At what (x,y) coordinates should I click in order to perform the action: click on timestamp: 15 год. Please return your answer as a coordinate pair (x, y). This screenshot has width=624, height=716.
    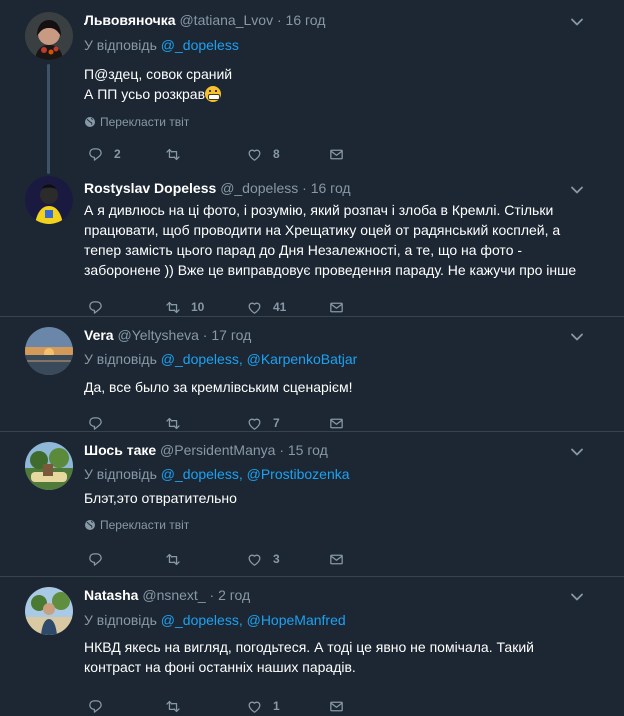
    Looking at the image, I should click on (308, 450).